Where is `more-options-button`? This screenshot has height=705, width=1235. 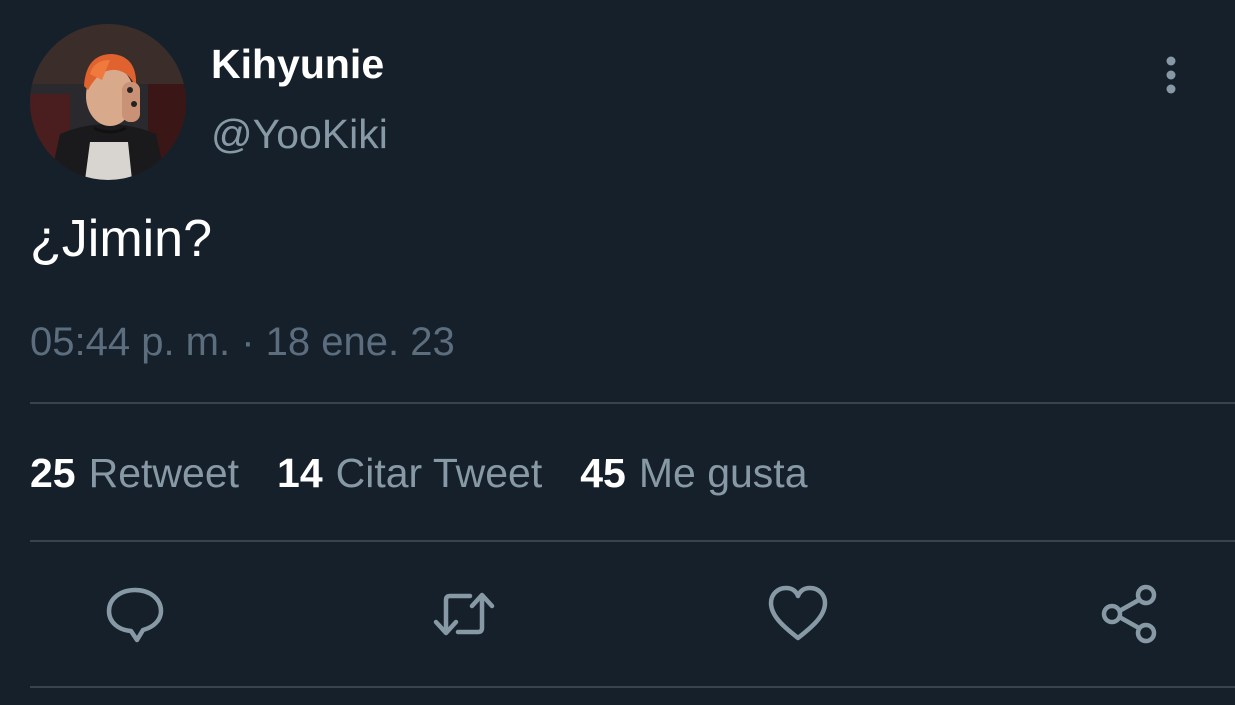 more-options-button is located at coordinates (1171, 75).